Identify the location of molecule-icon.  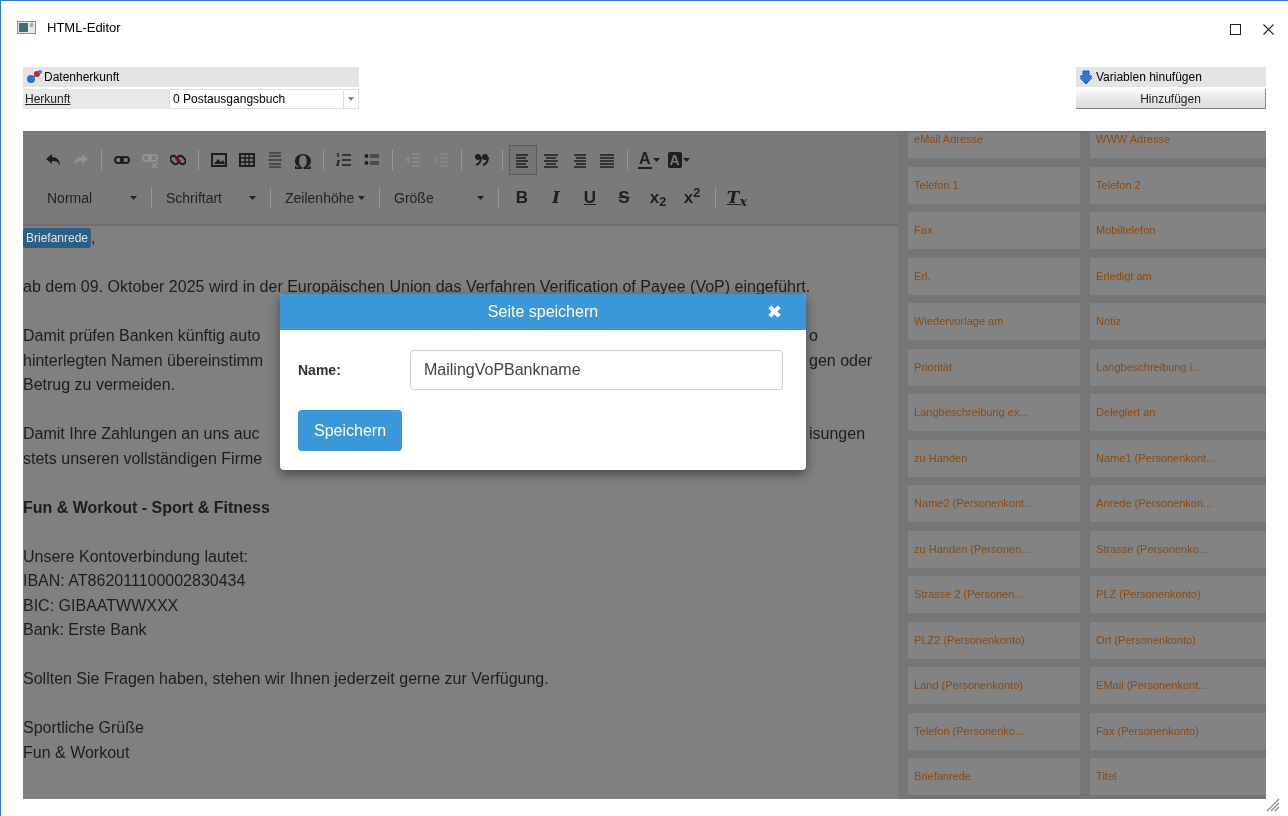
(34, 77).